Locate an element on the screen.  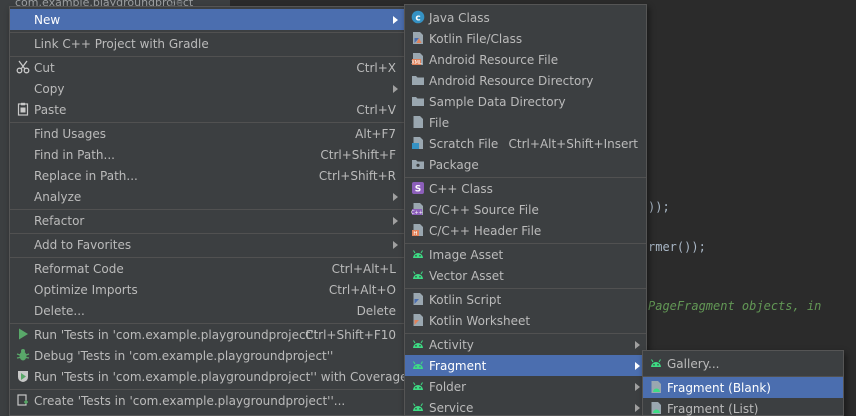
new-activity: Activity is located at coordinates (525, 344).